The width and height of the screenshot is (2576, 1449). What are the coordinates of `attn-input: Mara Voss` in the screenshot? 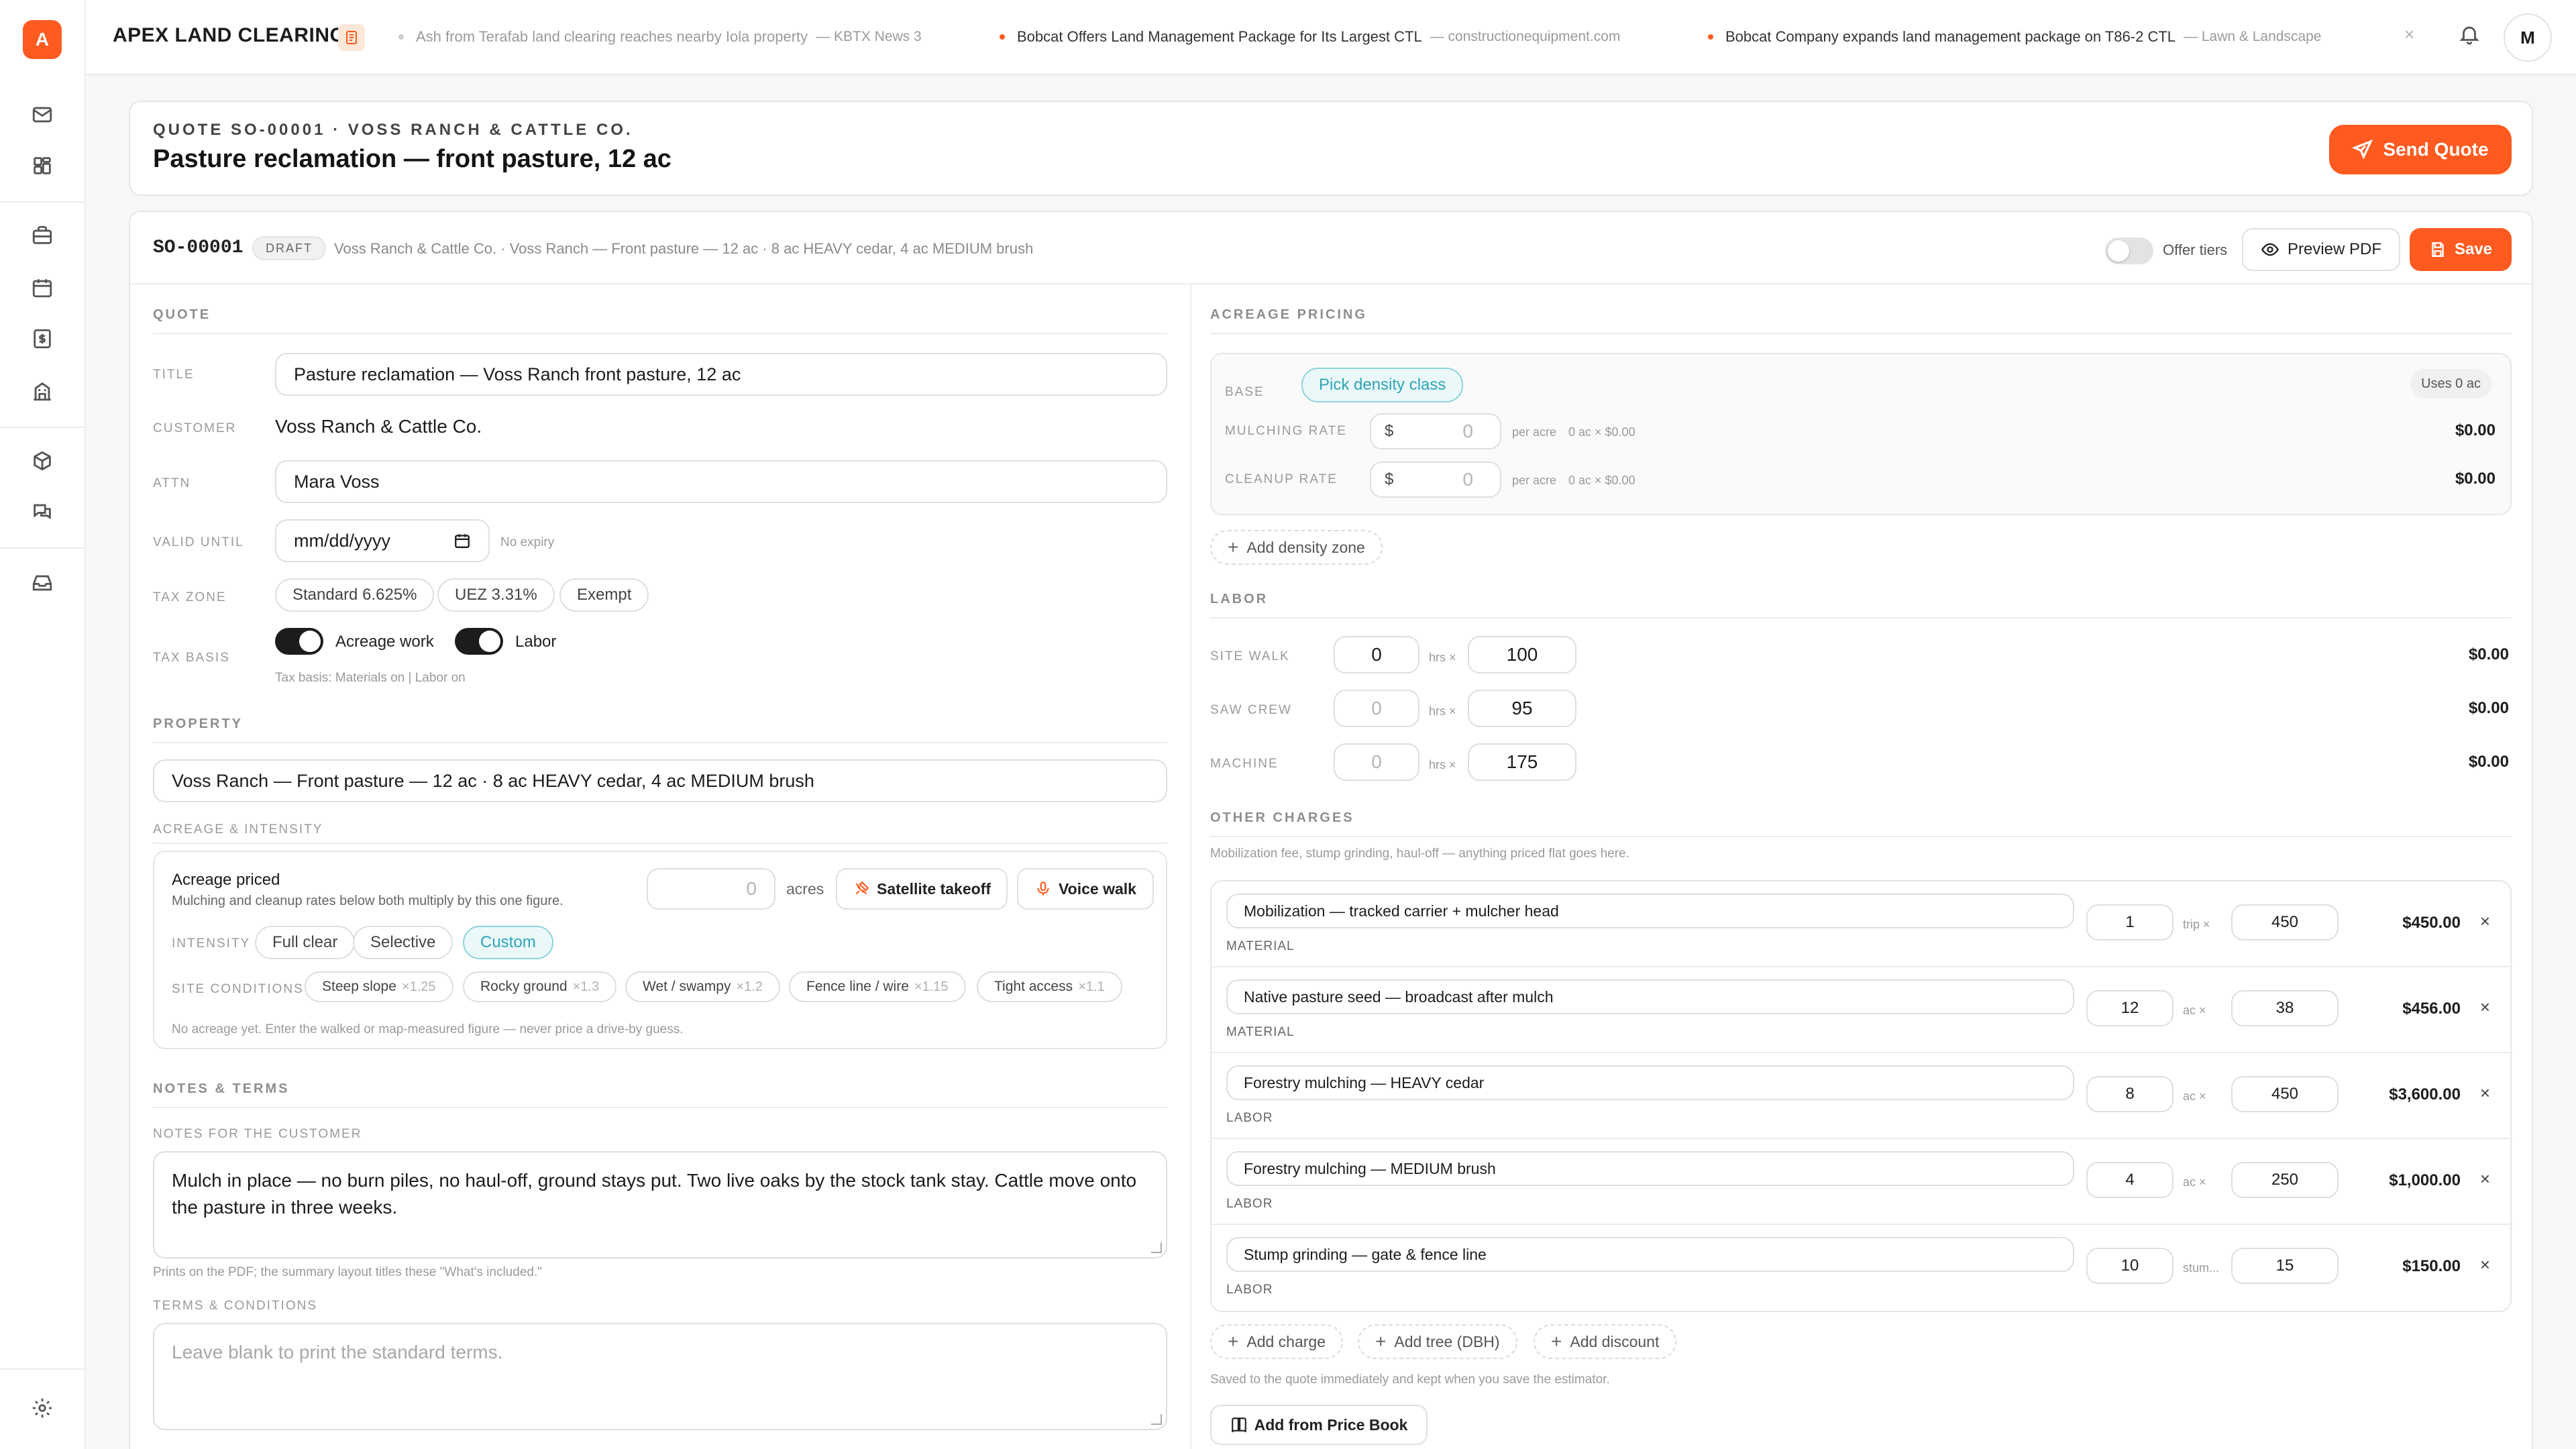 It's located at (721, 481).